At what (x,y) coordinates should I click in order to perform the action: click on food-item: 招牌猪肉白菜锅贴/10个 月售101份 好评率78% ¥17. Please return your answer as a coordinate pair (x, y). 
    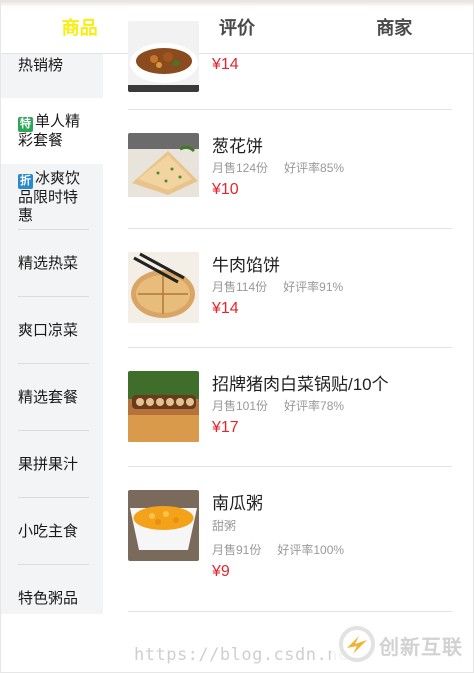
    Looking at the image, I should click on (290, 407).